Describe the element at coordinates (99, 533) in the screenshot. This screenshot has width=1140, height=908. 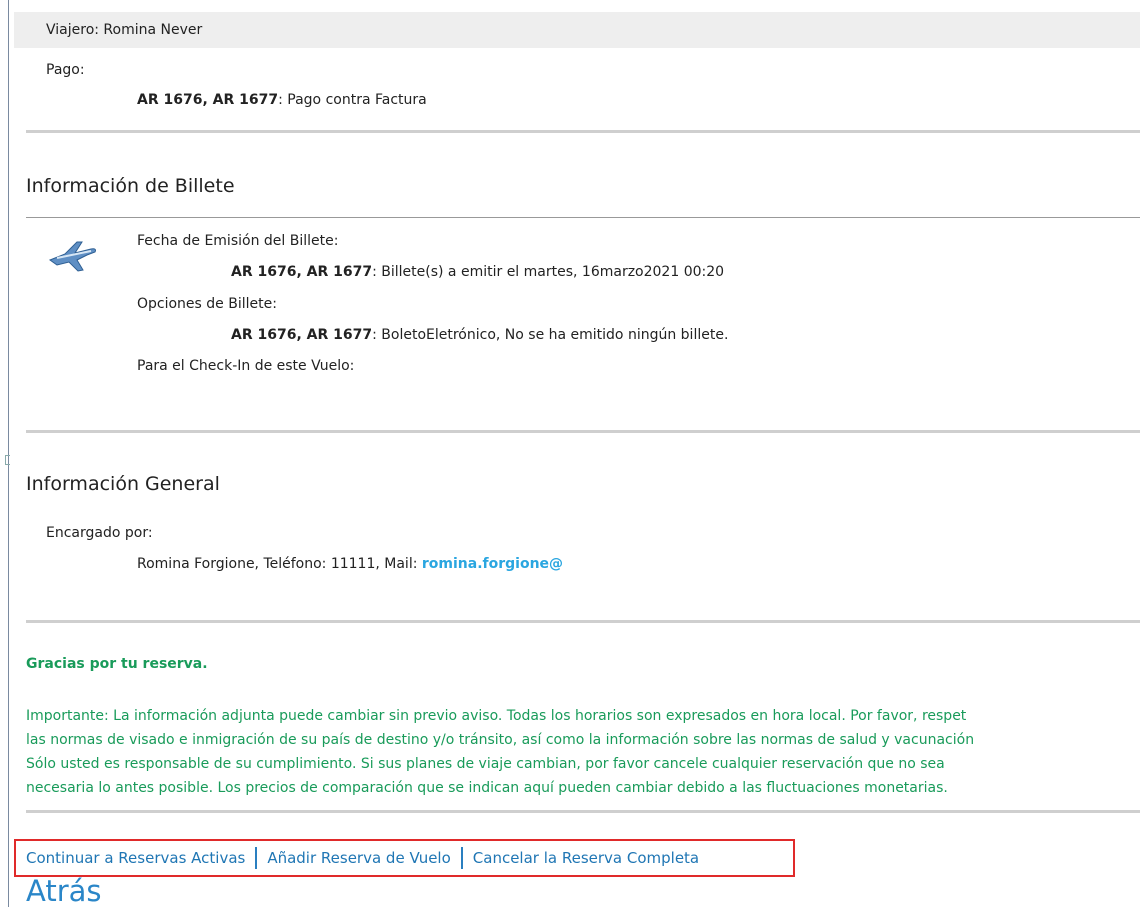
I see `booked-by-label: Encargado por:` at that location.